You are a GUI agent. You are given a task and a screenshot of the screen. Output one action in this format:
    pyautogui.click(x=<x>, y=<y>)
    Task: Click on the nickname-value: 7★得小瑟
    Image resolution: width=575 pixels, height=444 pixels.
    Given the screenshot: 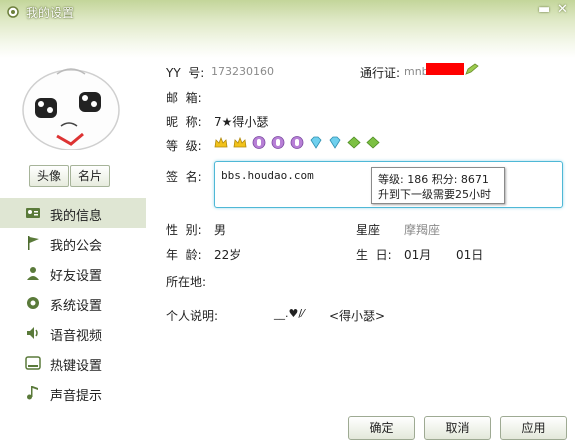 What is the action you would take?
    pyautogui.click(x=241, y=122)
    